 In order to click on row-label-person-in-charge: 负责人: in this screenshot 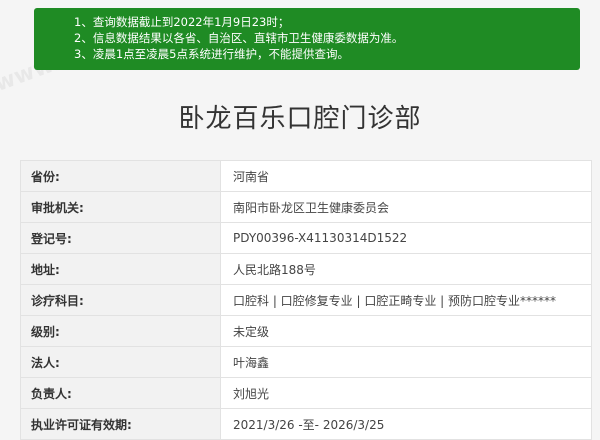, I will do `click(120, 393)`.